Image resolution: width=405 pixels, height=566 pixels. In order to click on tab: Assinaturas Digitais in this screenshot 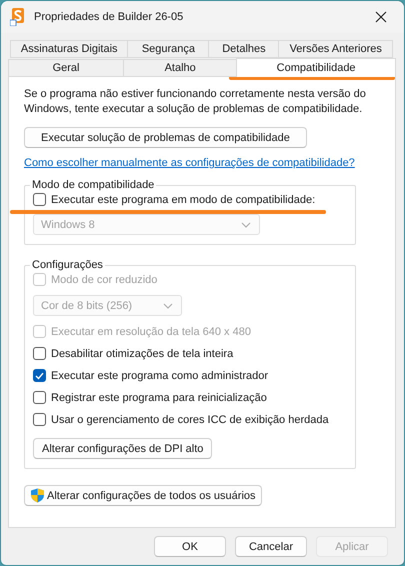, I will do `click(69, 49)`.